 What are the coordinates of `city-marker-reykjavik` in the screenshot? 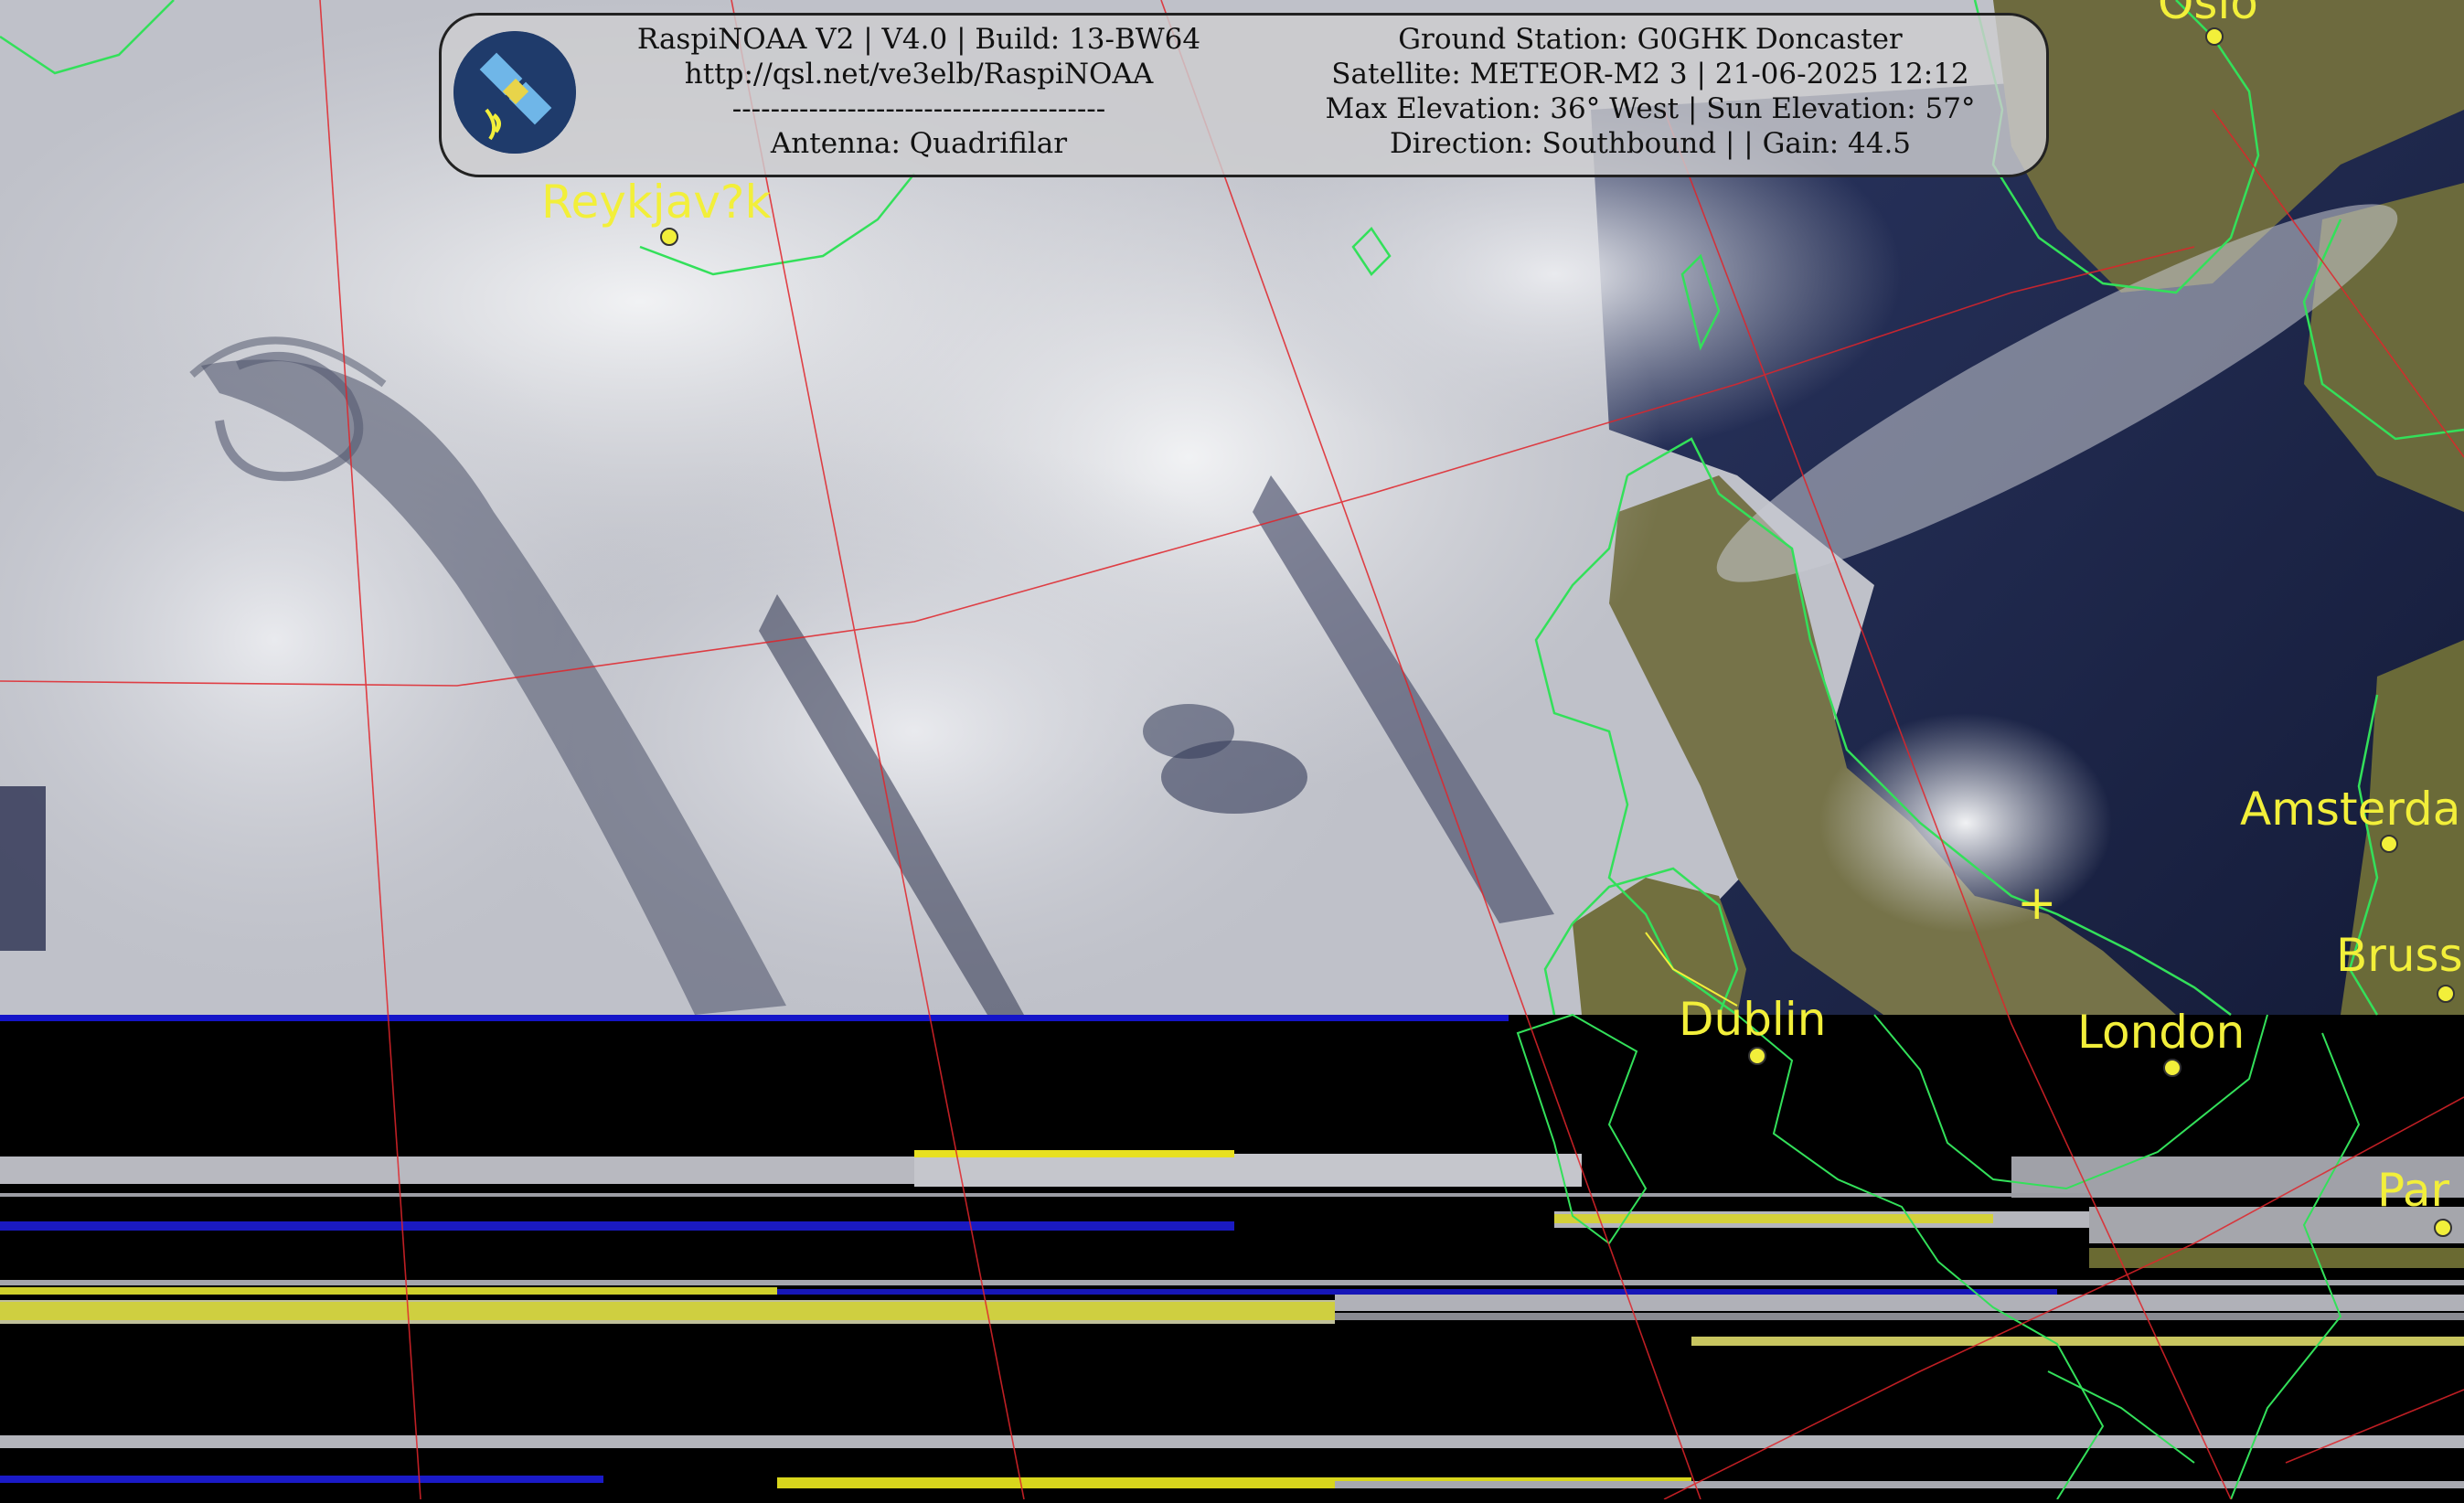 It's located at (669, 237).